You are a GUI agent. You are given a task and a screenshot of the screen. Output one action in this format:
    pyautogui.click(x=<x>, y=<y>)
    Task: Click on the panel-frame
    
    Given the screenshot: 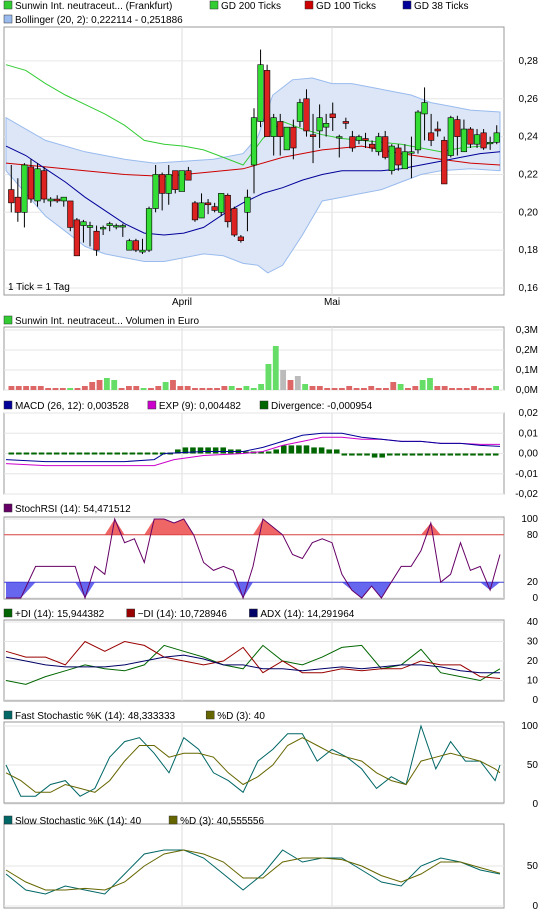 What is the action you would take?
    pyautogui.click(x=254, y=762)
    